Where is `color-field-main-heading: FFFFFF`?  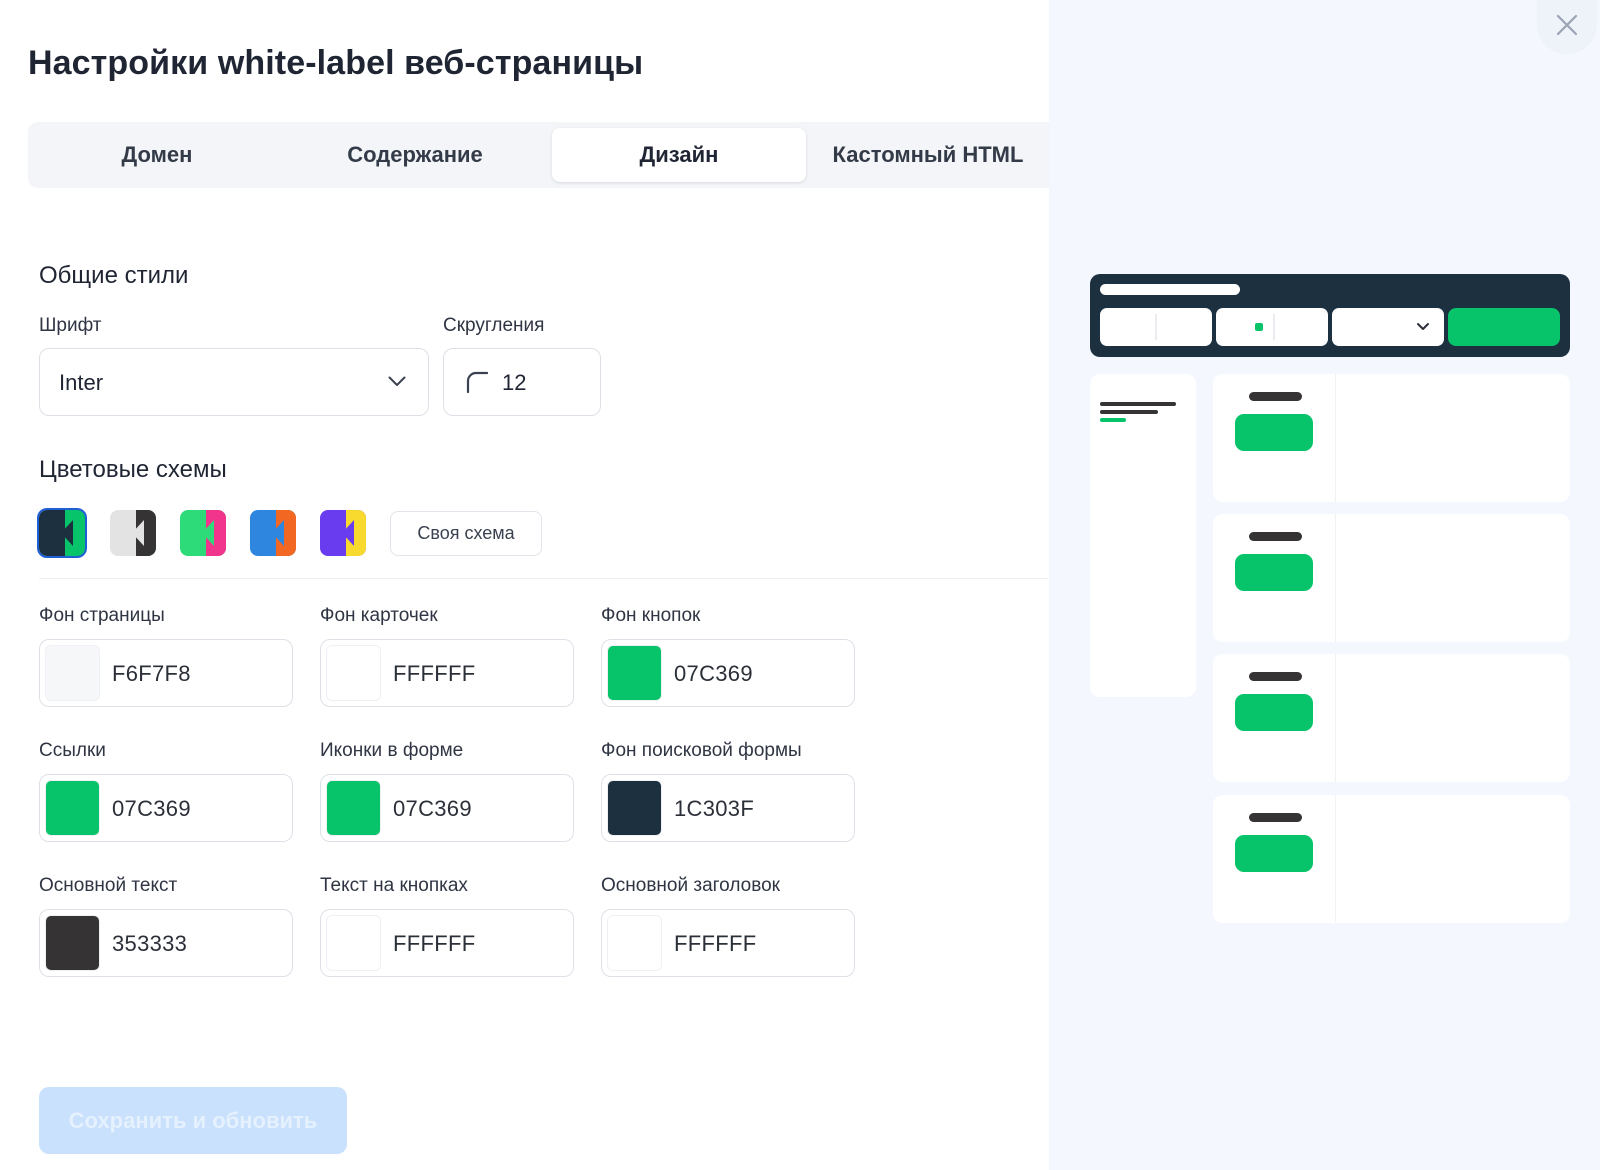 color-field-main-heading: FFFFFF is located at coordinates (728, 943).